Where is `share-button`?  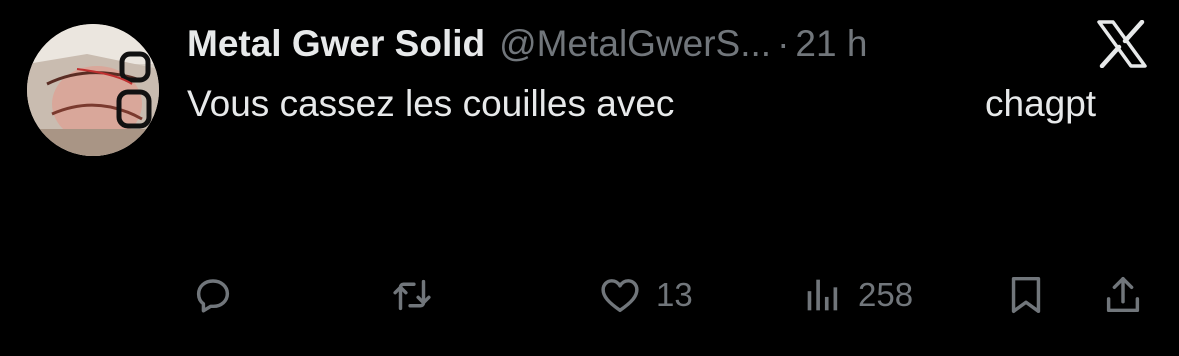 share-button is located at coordinates (1123, 295).